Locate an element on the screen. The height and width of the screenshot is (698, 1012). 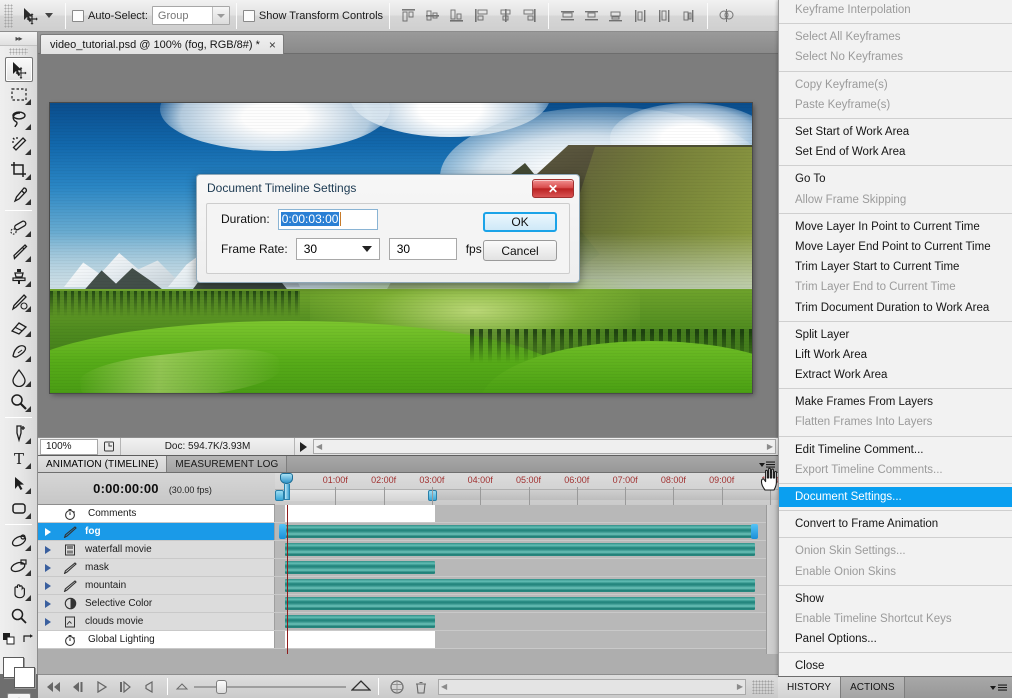
context-menu-item: Show is located at coordinates (895, 599).